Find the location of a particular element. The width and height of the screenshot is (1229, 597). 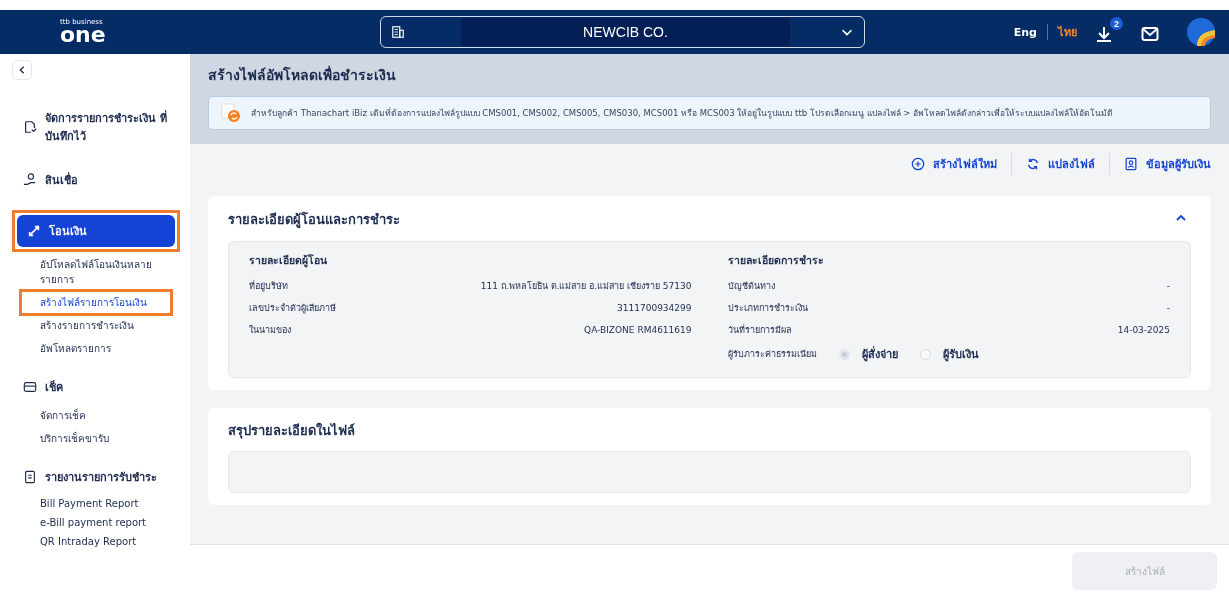

field-label: ในนามของ is located at coordinates (270, 330).